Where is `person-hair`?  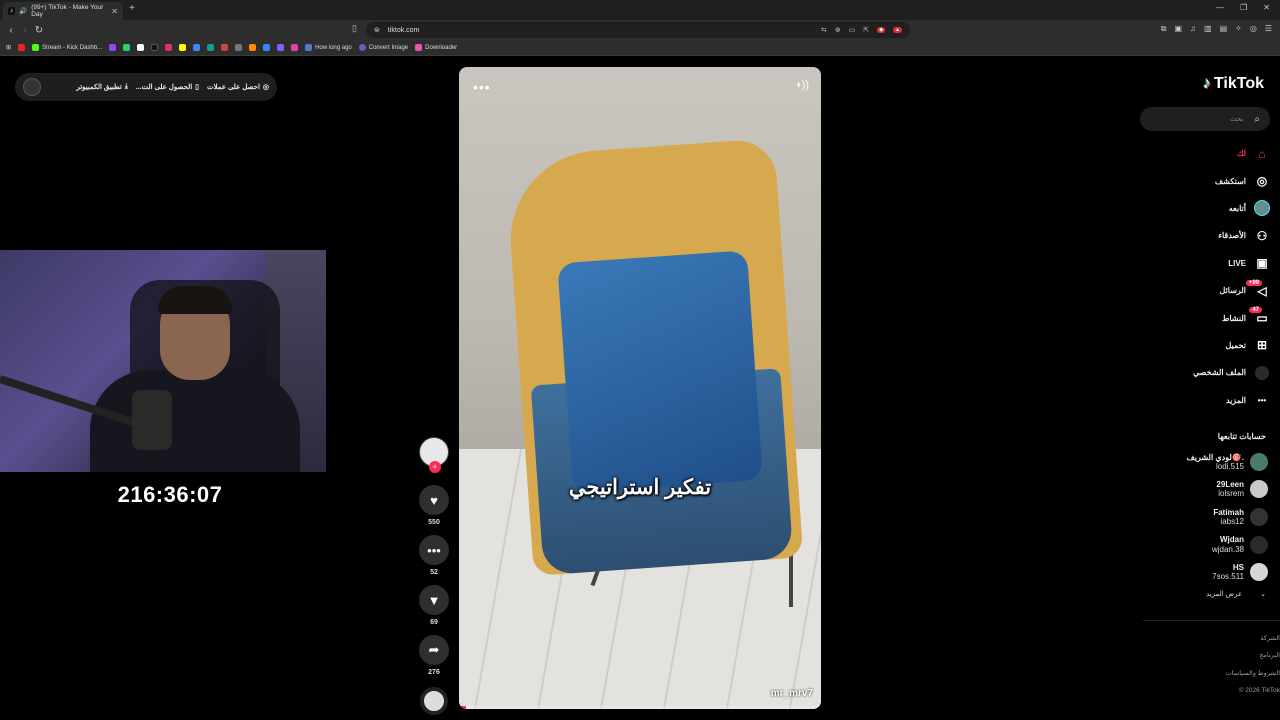 person-hair is located at coordinates (195, 300).